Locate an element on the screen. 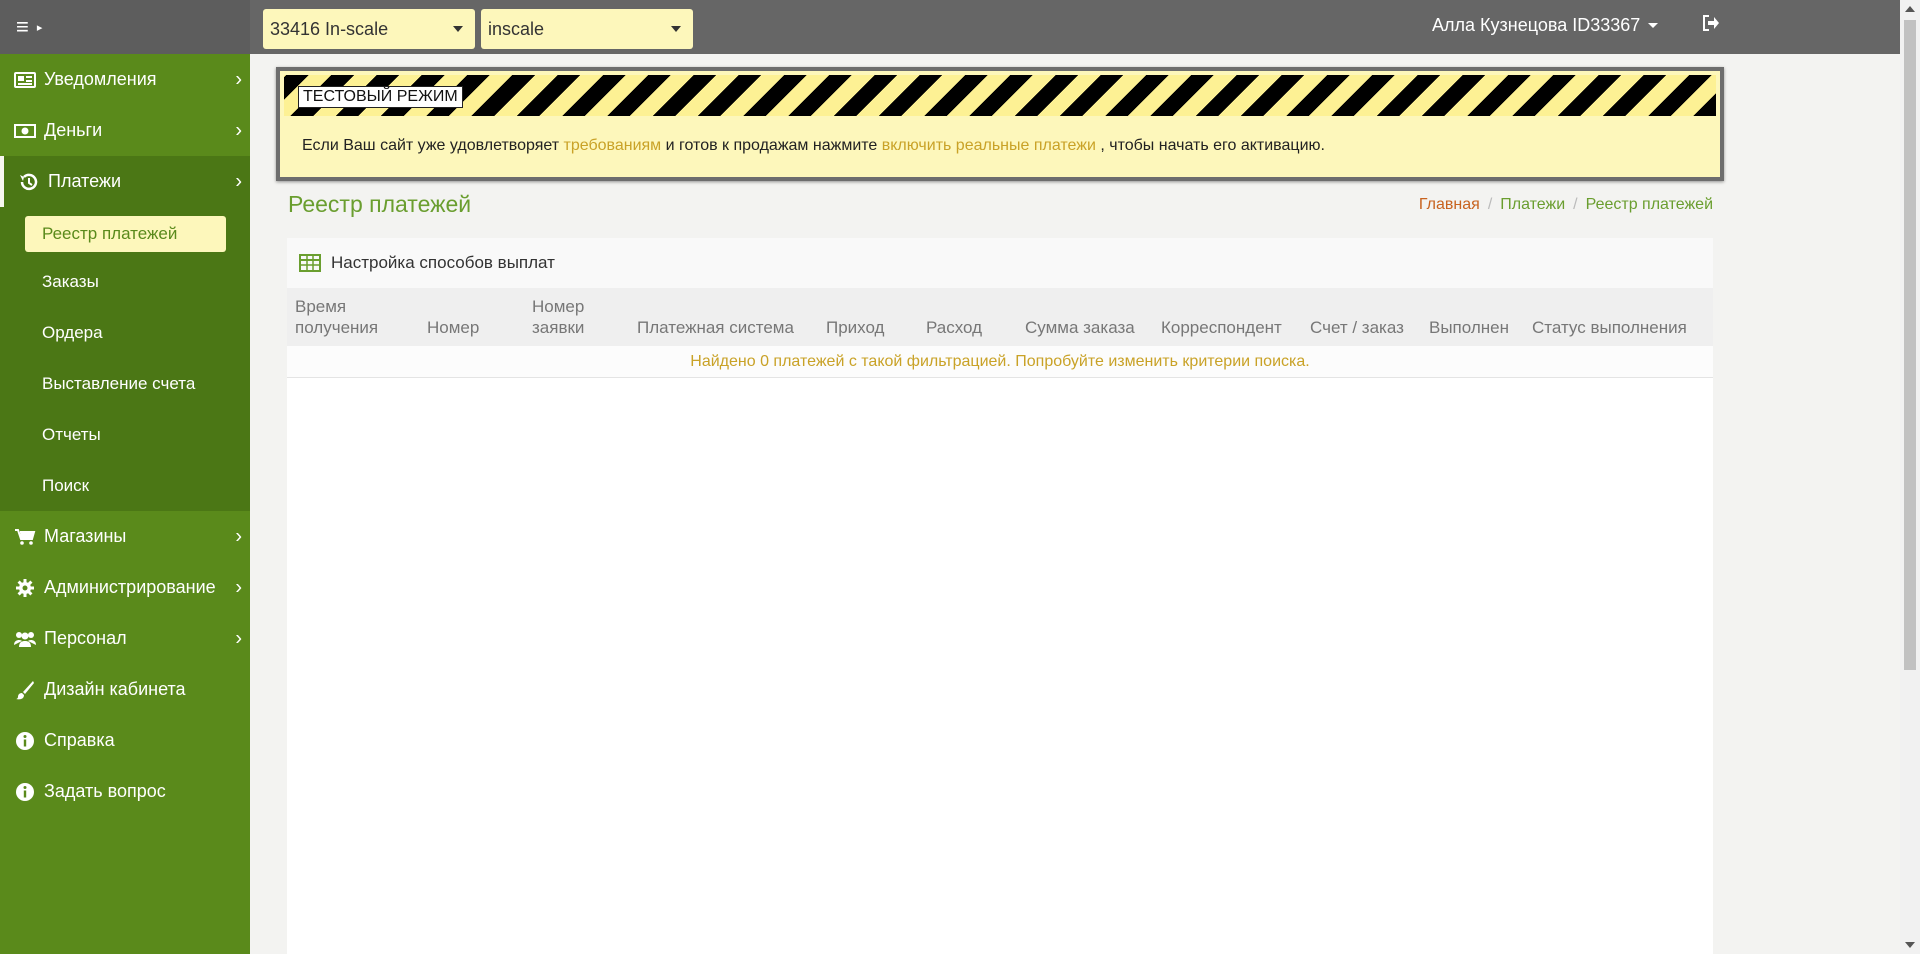 Image resolution: width=1920 pixels, height=954 pixels. column-header: Номер is located at coordinates (453, 327).